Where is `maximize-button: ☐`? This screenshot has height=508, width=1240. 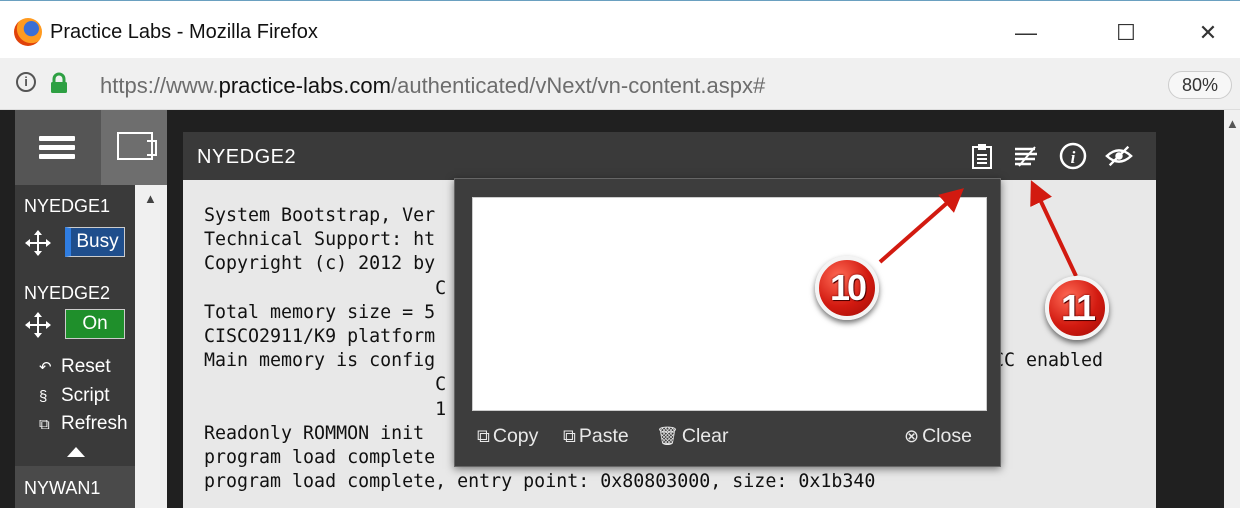 maximize-button: ☐ is located at coordinates (1126, 33).